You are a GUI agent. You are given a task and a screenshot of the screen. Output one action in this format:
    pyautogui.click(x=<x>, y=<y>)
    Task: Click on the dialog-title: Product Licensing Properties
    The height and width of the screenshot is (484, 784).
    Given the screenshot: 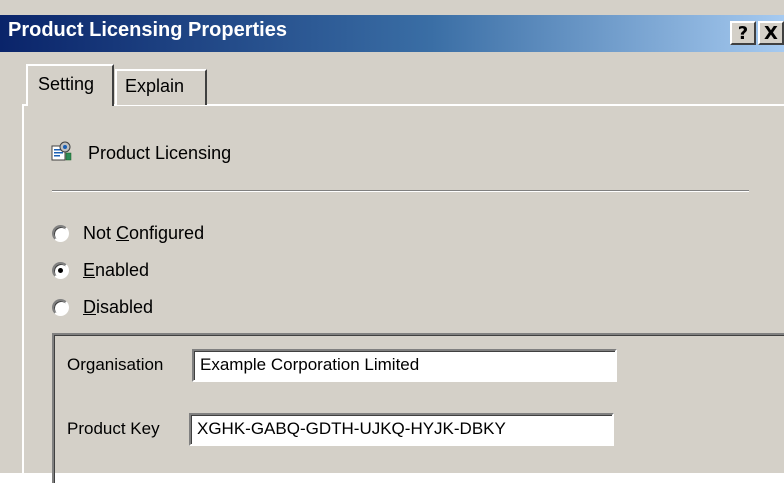 What is the action you would take?
    pyautogui.click(x=147, y=30)
    